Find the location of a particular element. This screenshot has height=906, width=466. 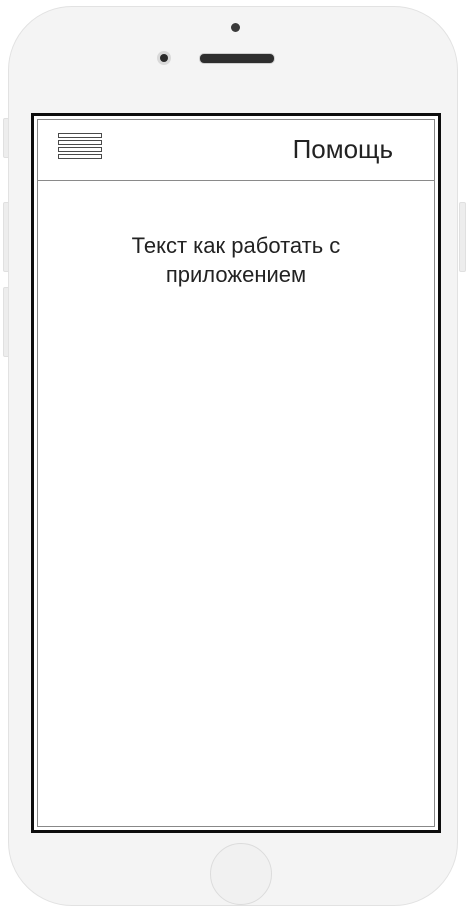

hamburger-menu-icon is located at coordinates (80, 147).